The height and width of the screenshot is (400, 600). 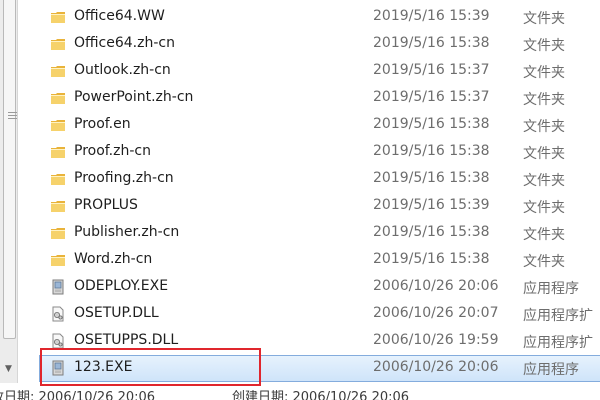 I want to click on file-name: Proofing.zh-cn, so click(x=124, y=178).